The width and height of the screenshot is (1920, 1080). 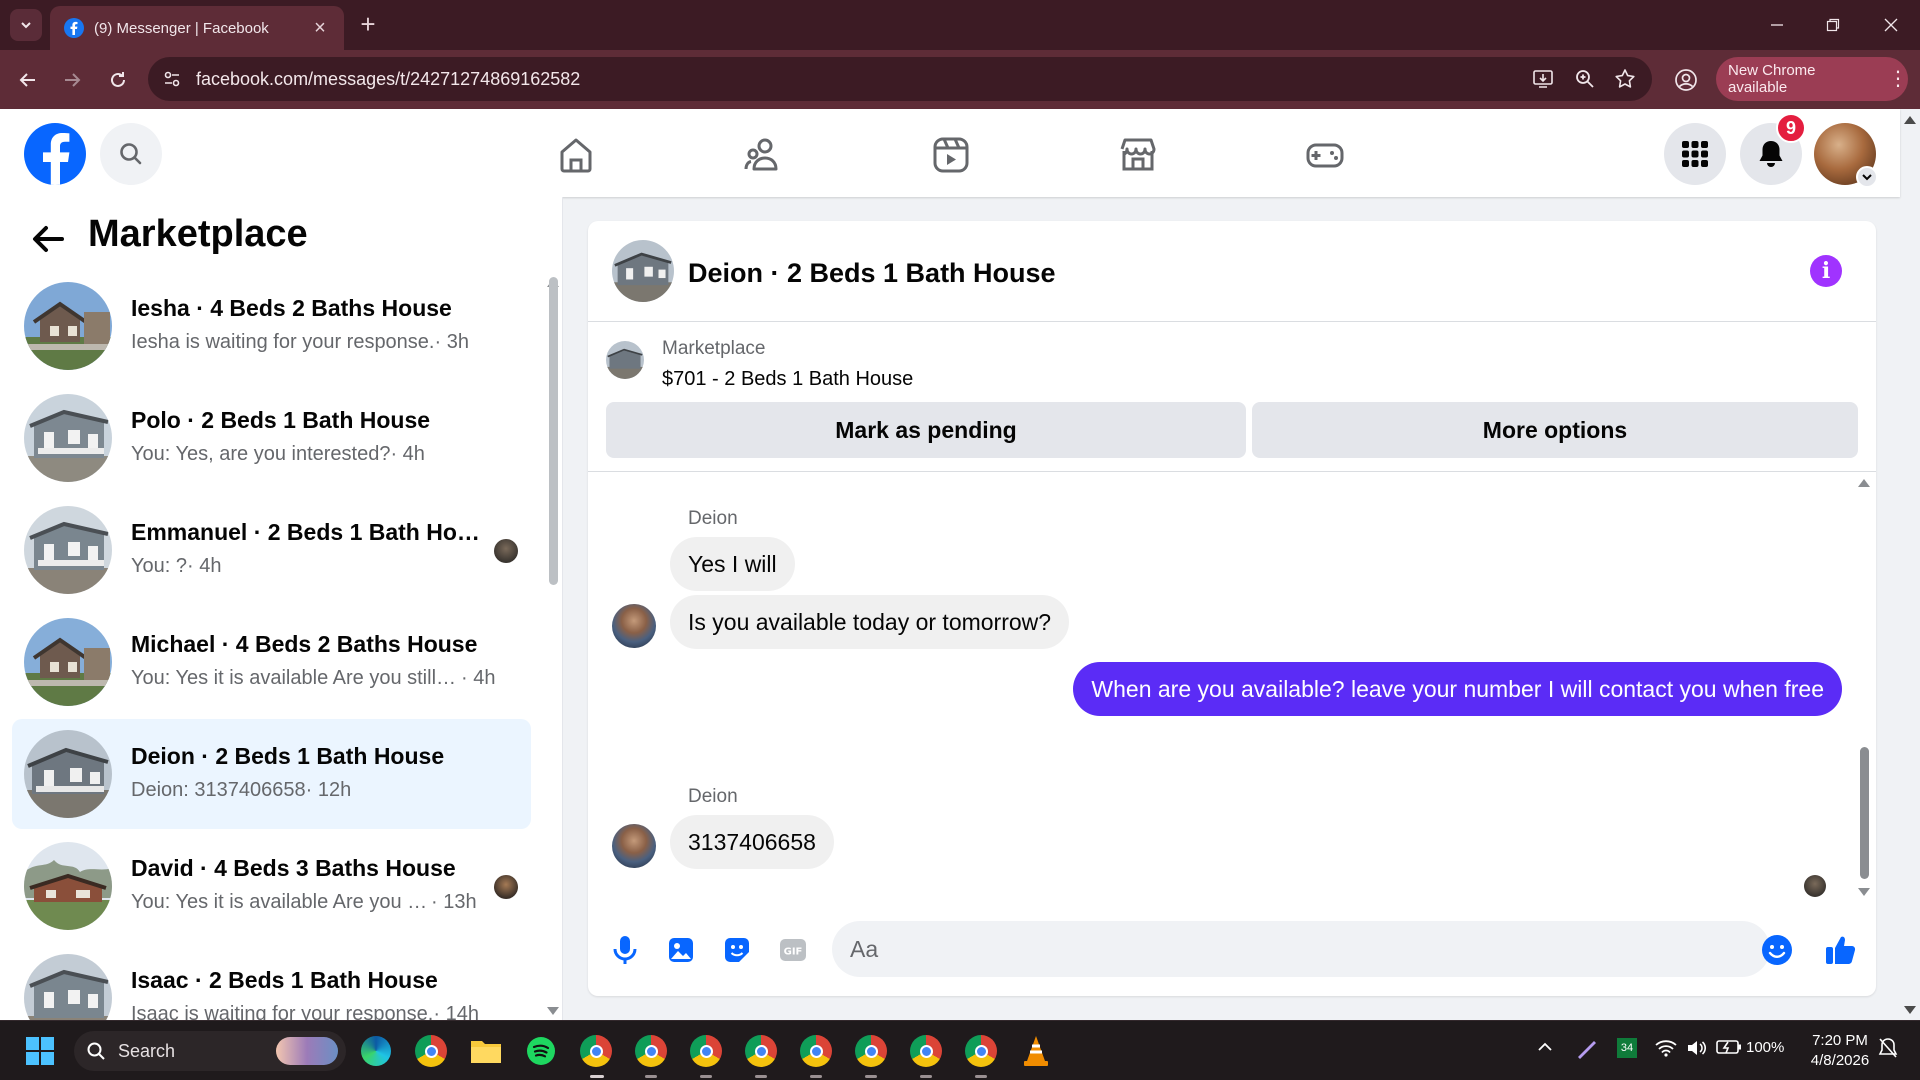 I want to click on sticker-button, so click(x=737, y=950).